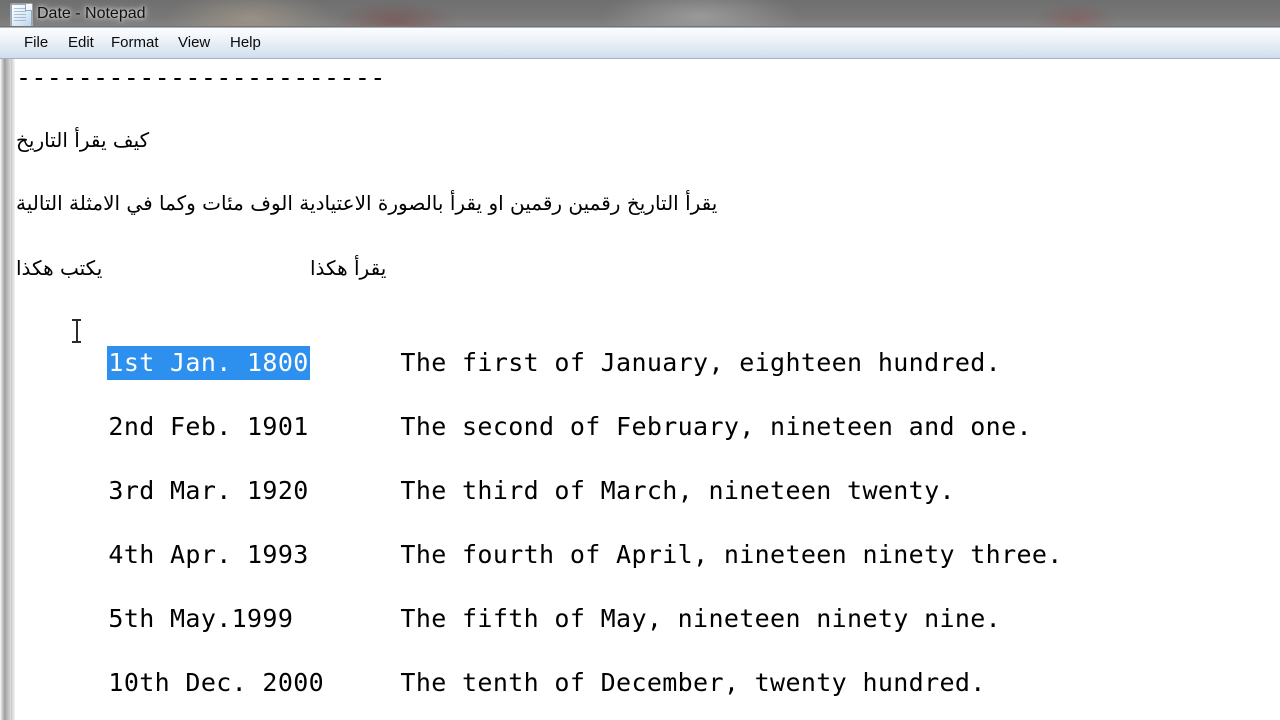 The image size is (1280, 720). I want to click on row-read-text: The first of January, eighteen hundred., so click(701, 362).